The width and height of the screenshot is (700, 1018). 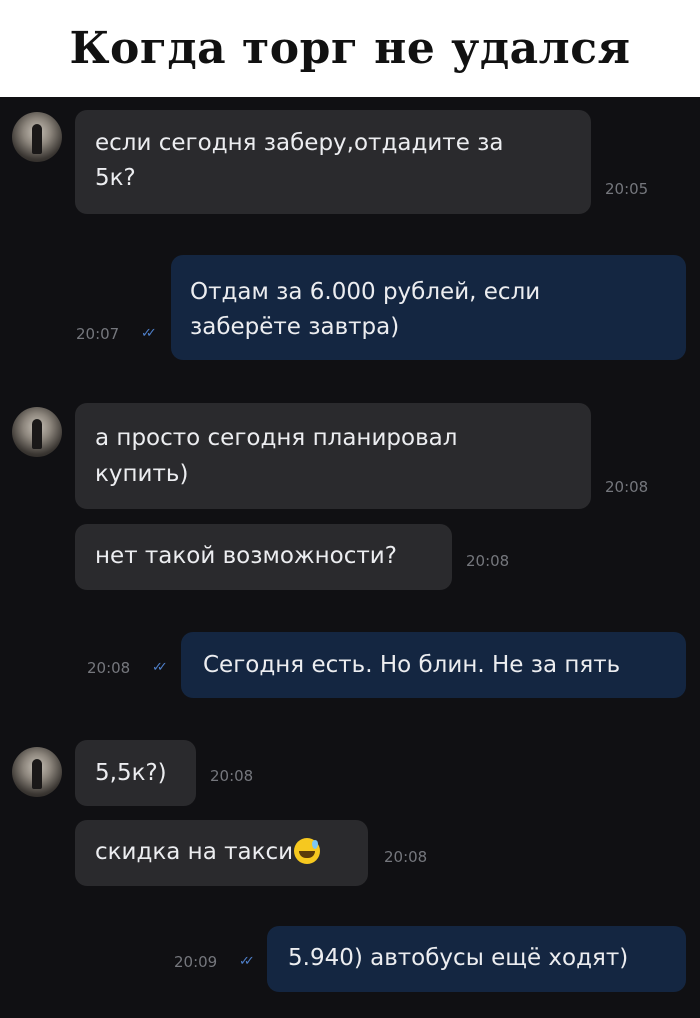 I want to click on message-text: скидка на такси, so click(x=208, y=852).